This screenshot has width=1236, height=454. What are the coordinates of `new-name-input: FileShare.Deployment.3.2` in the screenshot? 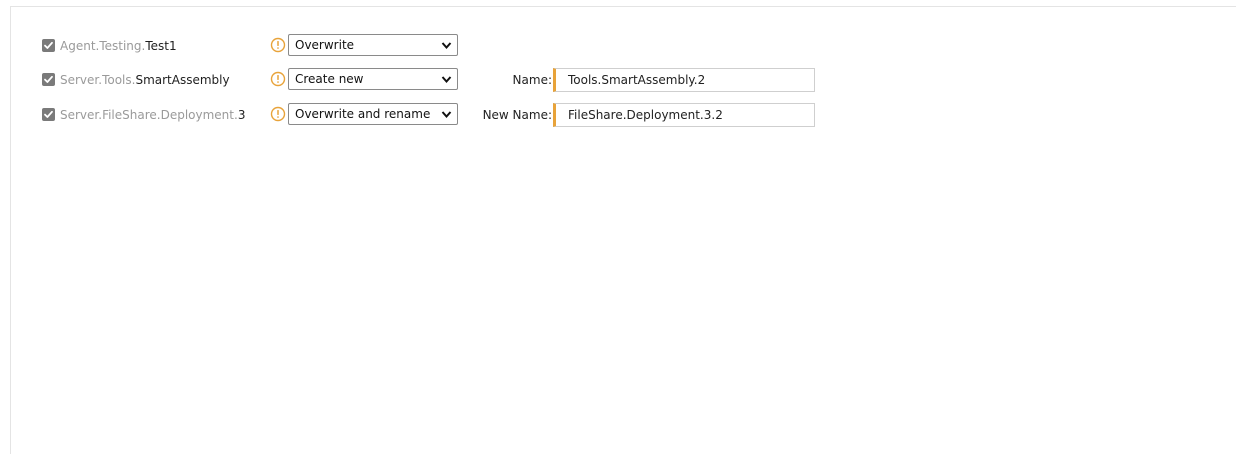 It's located at (684, 115).